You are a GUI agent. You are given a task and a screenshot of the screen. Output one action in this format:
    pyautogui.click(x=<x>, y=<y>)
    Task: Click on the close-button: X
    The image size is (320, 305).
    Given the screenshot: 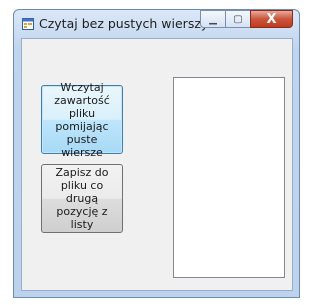 What is the action you would take?
    pyautogui.click(x=271, y=19)
    